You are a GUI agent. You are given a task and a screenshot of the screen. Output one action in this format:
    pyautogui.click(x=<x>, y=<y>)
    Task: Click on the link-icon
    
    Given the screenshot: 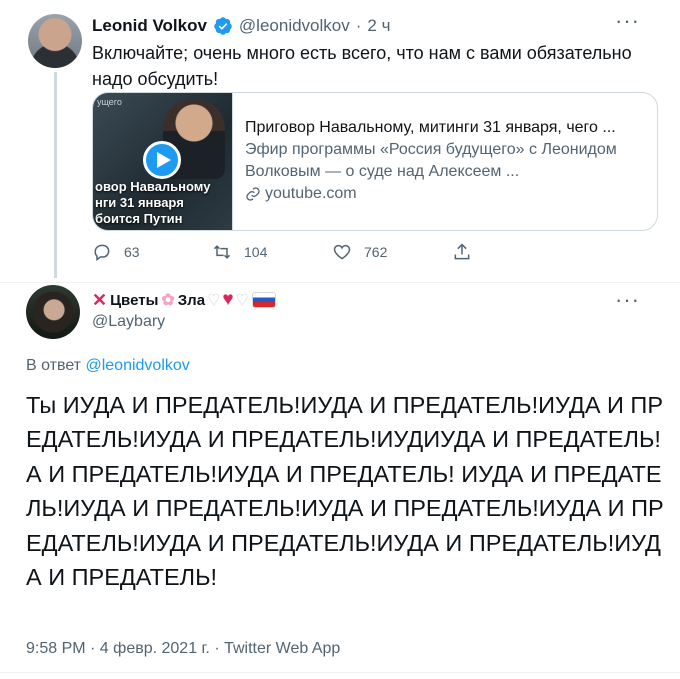 What is the action you would take?
    pyautogui.click(x=253, y=194)
    